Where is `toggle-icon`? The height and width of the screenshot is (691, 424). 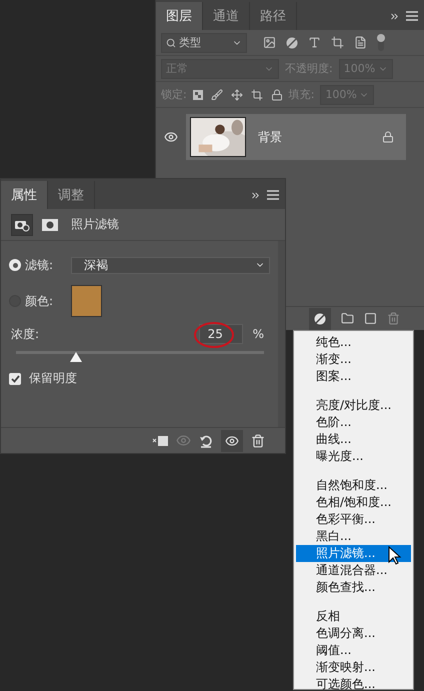 toggle-icon is located at coordinates (381, 43).